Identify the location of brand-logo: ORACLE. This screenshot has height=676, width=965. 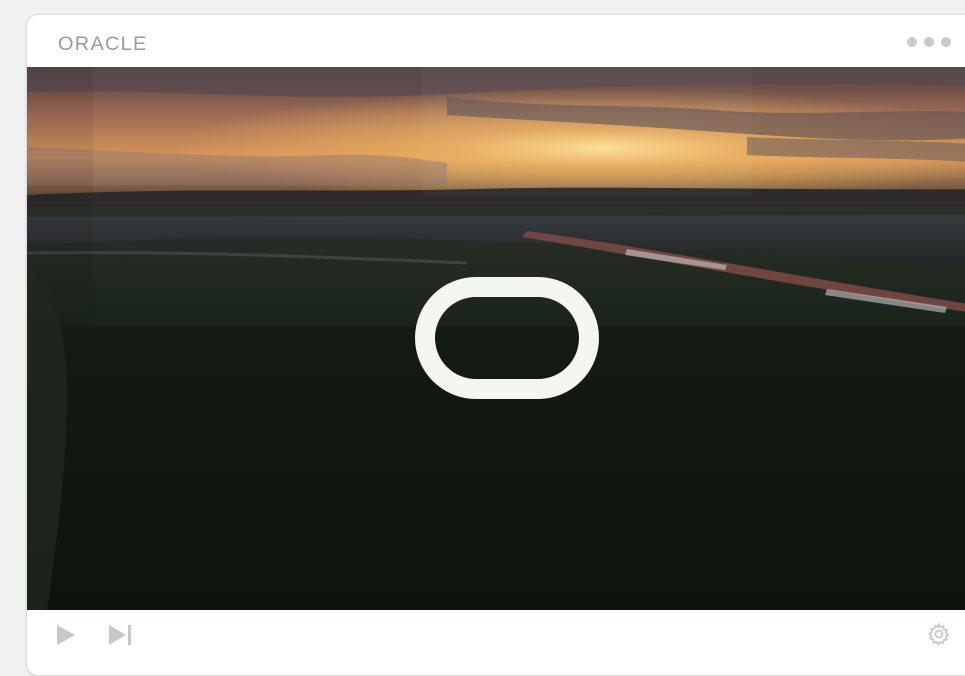
(103, 44).